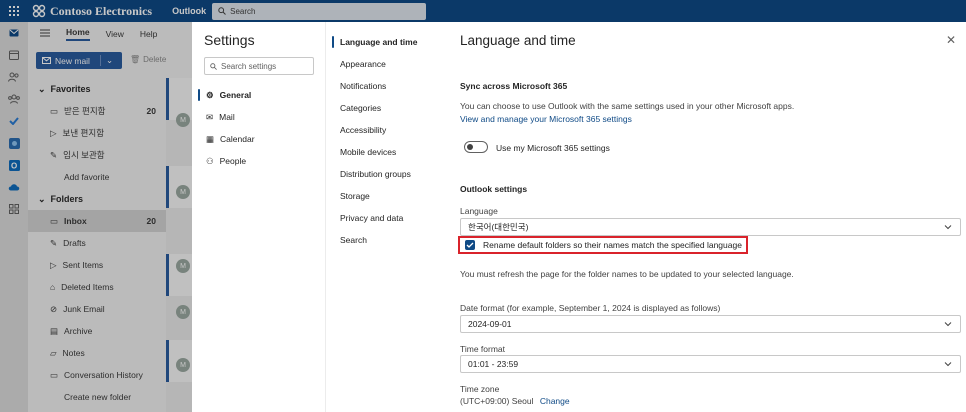 The width and height of the screenshot is (966, 412). Describe the element at coordinates (710, 227) in the screenshot. I see `language-select: 한국어(대한민국)` at that location.